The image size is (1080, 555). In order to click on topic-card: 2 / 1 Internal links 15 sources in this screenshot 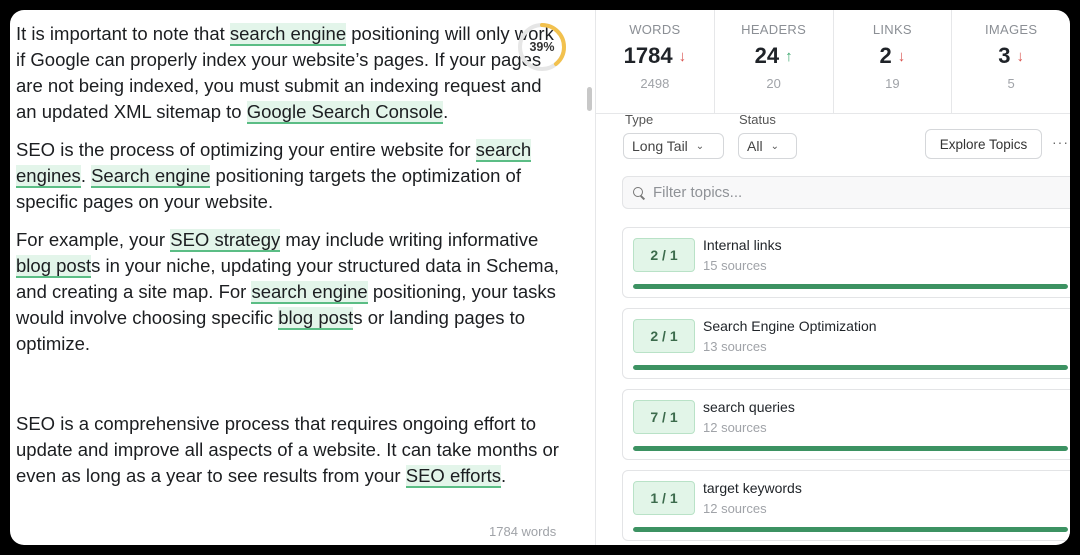, I will do `click(846, 262)`.